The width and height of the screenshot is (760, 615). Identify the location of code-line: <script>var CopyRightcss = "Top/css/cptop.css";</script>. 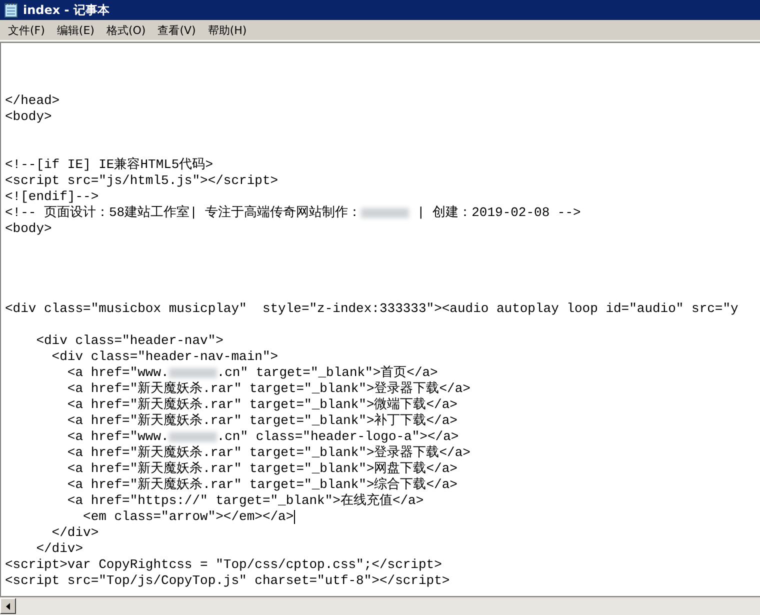
(223, 565).